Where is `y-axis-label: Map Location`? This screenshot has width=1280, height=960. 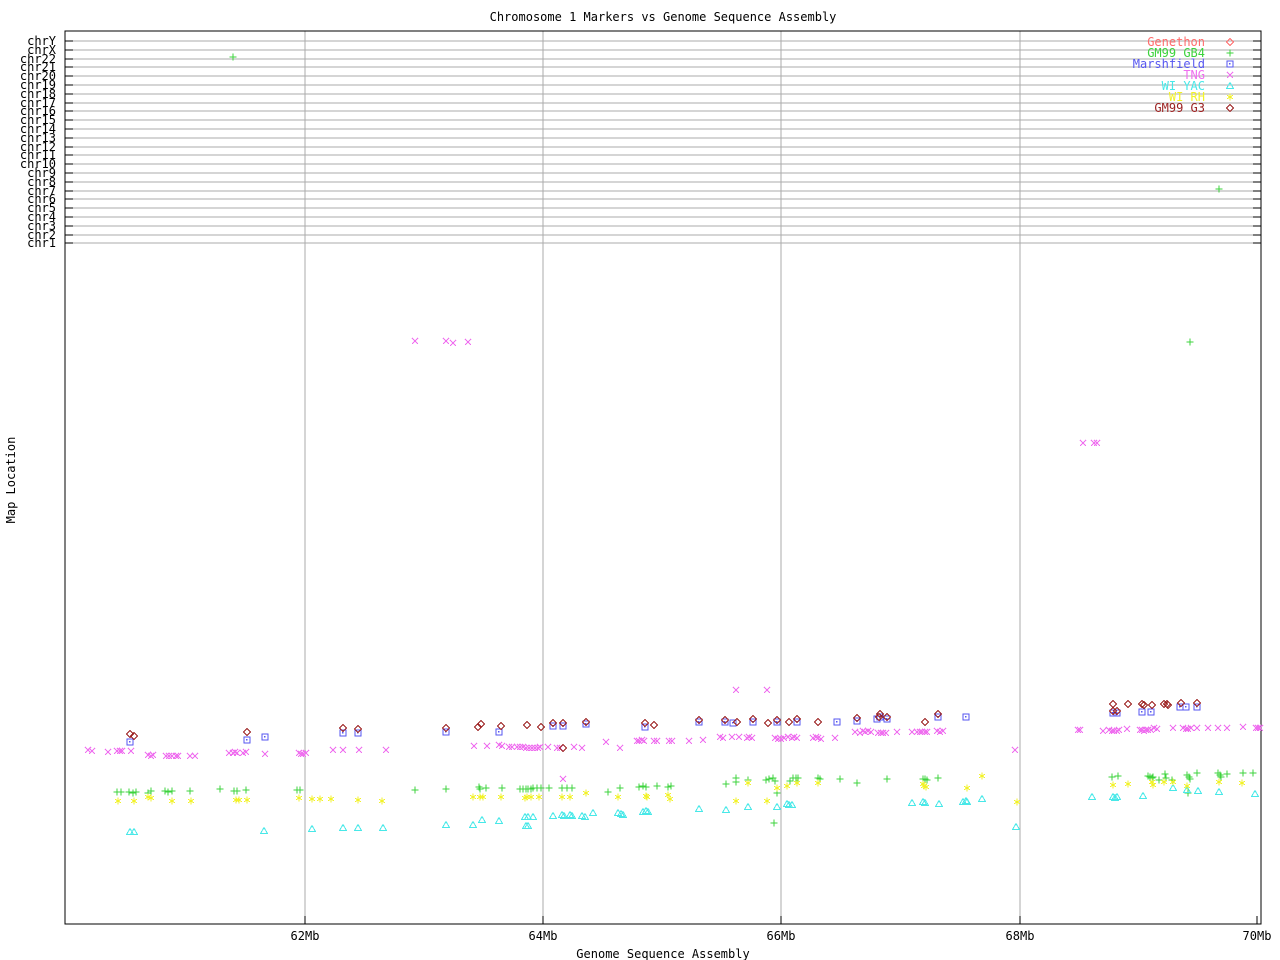
y-axis-label: Map Location is located at coordinates (11, 480).